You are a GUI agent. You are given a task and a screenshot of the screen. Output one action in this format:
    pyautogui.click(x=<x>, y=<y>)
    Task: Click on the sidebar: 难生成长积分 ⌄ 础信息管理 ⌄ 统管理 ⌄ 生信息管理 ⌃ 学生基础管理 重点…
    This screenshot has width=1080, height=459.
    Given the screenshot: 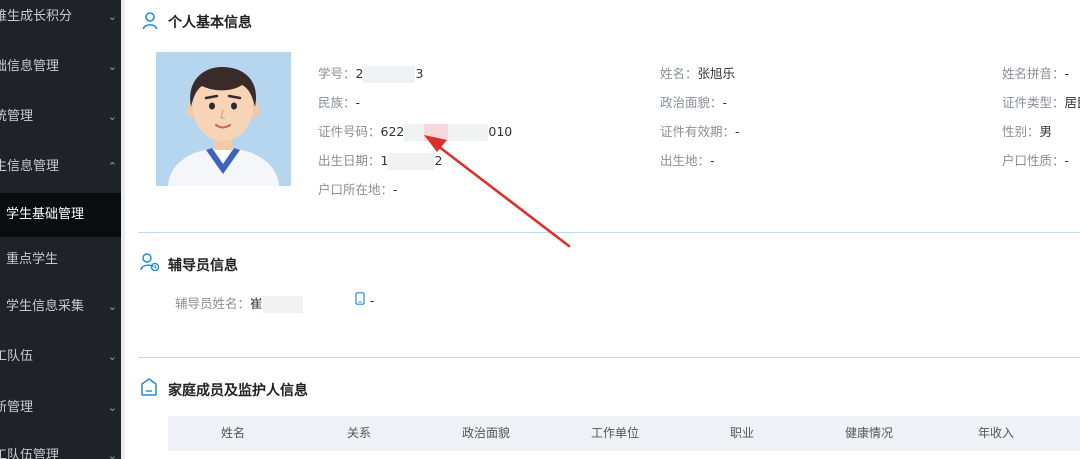 What is the action you would take?
    pyautogui.click(x=60, y=229)
    